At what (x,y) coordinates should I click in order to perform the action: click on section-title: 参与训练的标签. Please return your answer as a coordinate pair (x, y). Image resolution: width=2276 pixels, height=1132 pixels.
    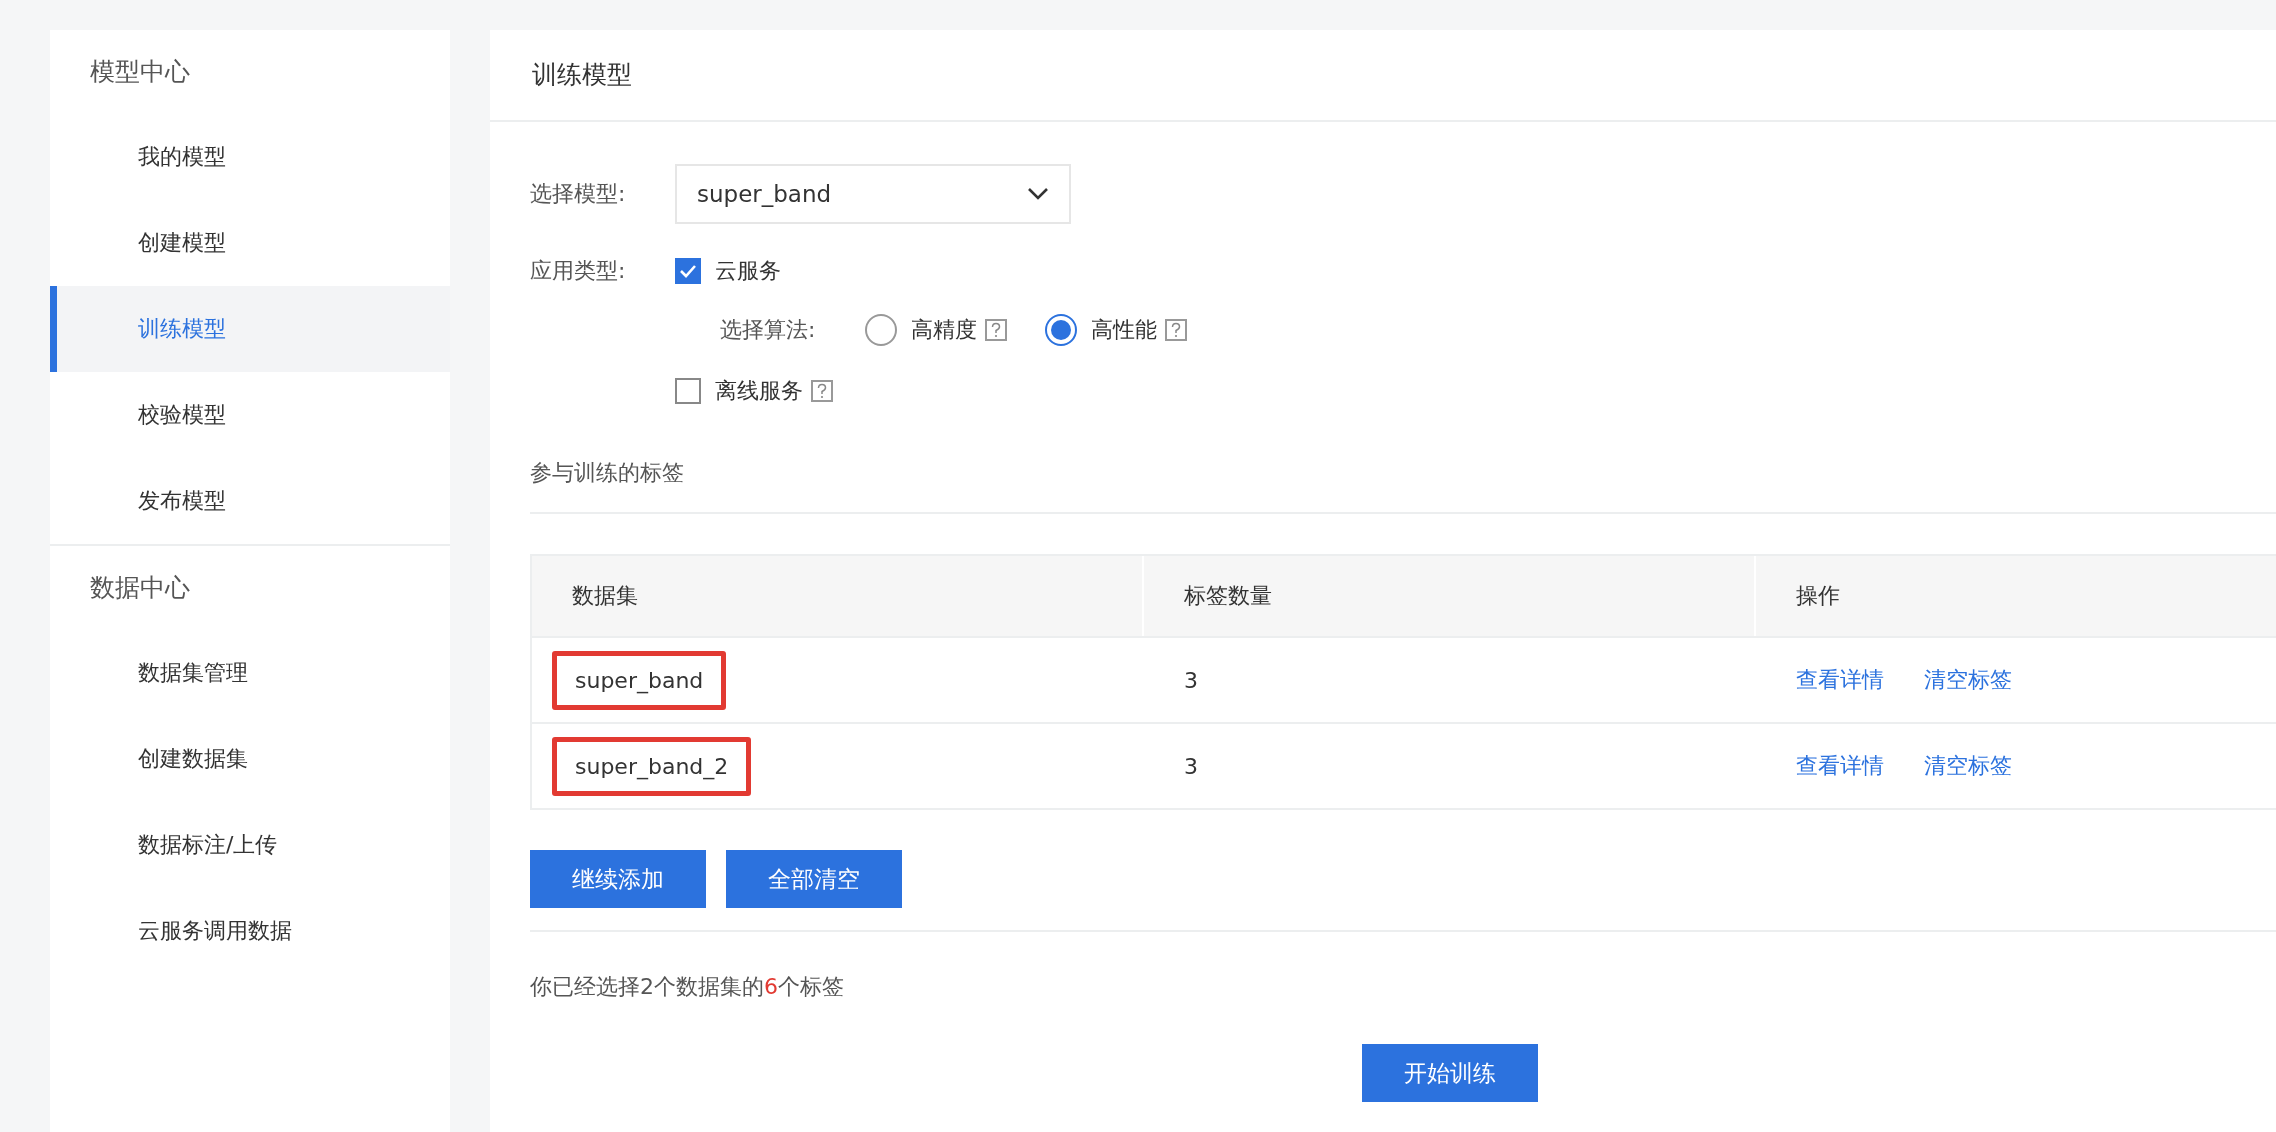
    Looking at the image, I should click on (607, 473).